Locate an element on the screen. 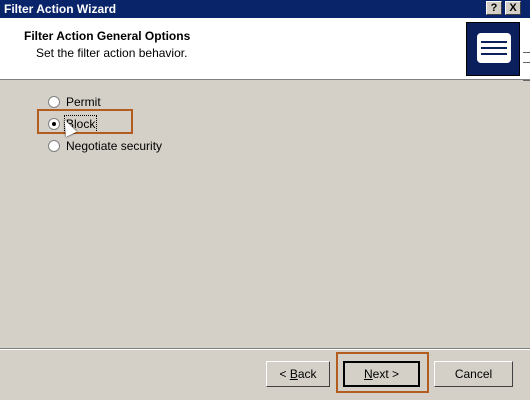  cancel-button: Cancel is located at coordinates (473, 374).